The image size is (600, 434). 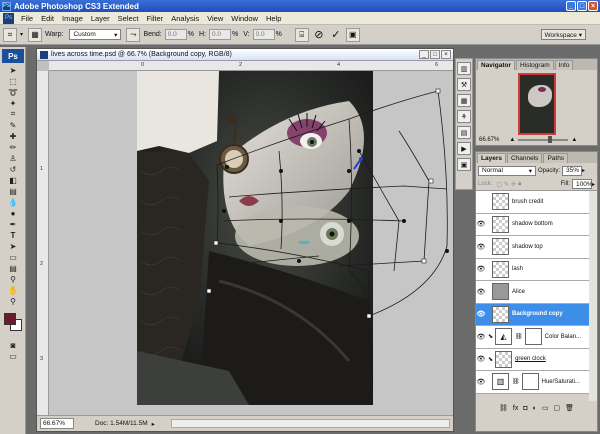 What do you see at coordinates (244, 18) in the screenshot?
I see `menu-window: Window` at bounding box center [244, 18].